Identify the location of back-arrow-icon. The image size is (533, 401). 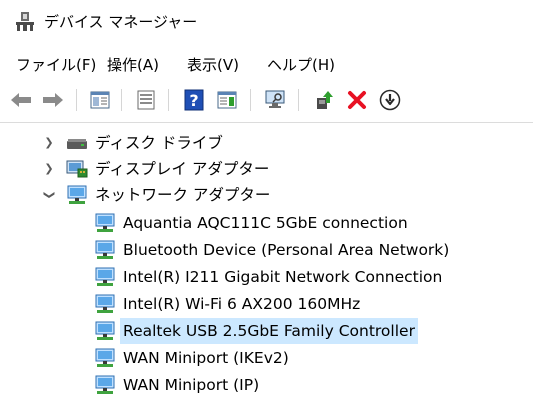
(21, 100).